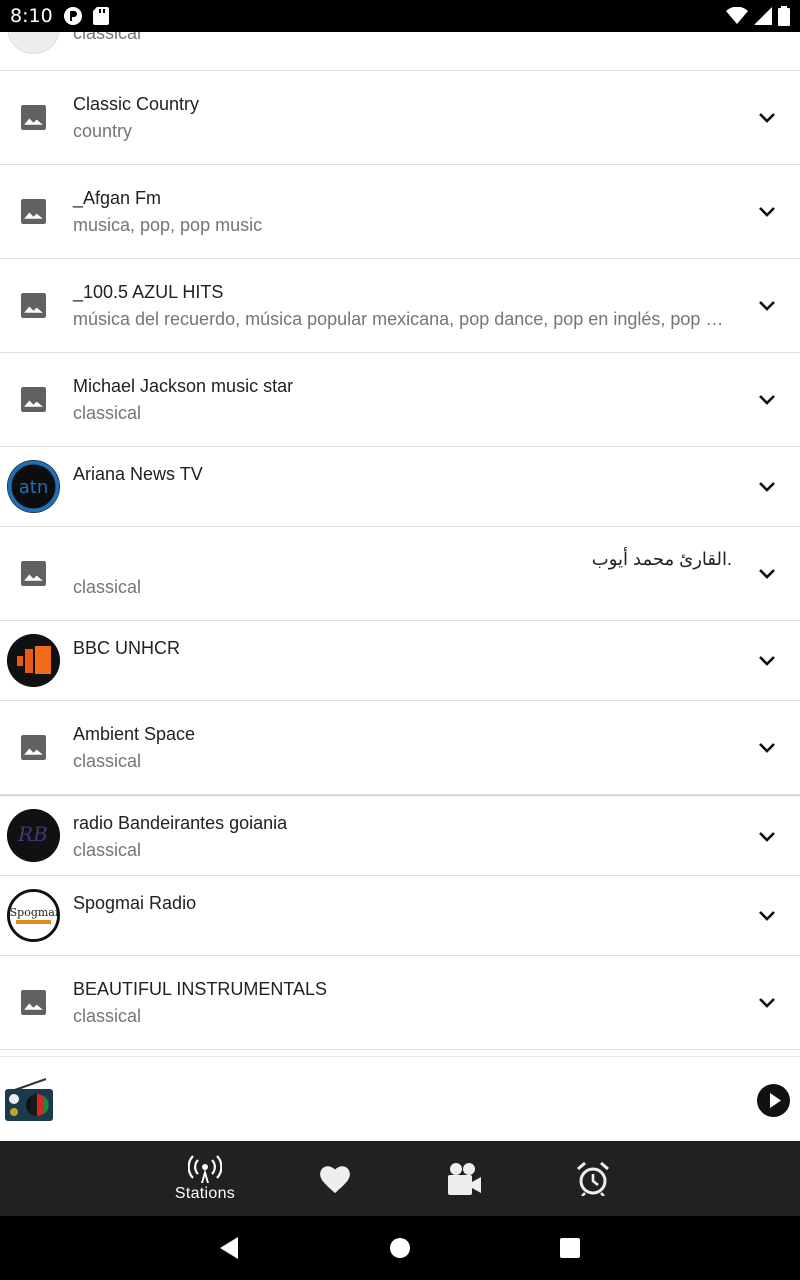 This screenshot has height=1280, width=800. I want to click on station-row: Classic Country country, so click(400, 118).